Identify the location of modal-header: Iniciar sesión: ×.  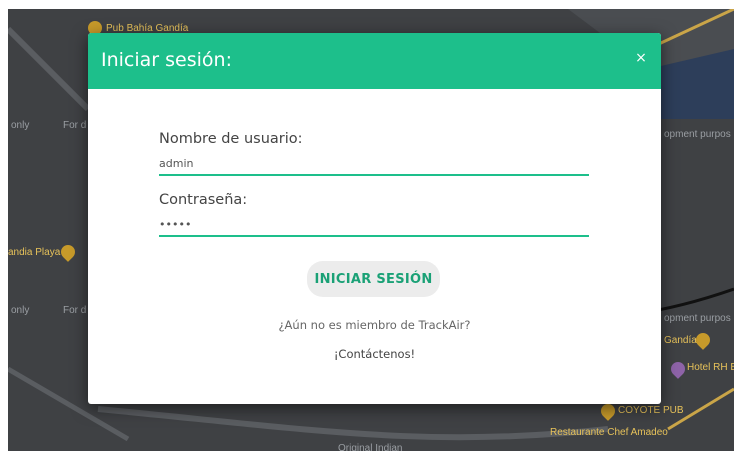
(374, 61).